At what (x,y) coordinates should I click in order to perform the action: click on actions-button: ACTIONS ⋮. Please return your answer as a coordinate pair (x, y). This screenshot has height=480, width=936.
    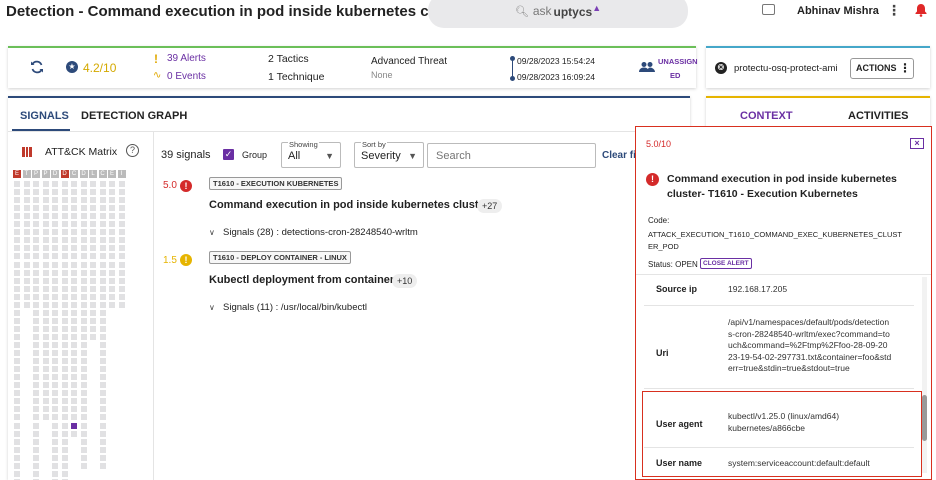
    Looking at the image, I should click on (882, 68).